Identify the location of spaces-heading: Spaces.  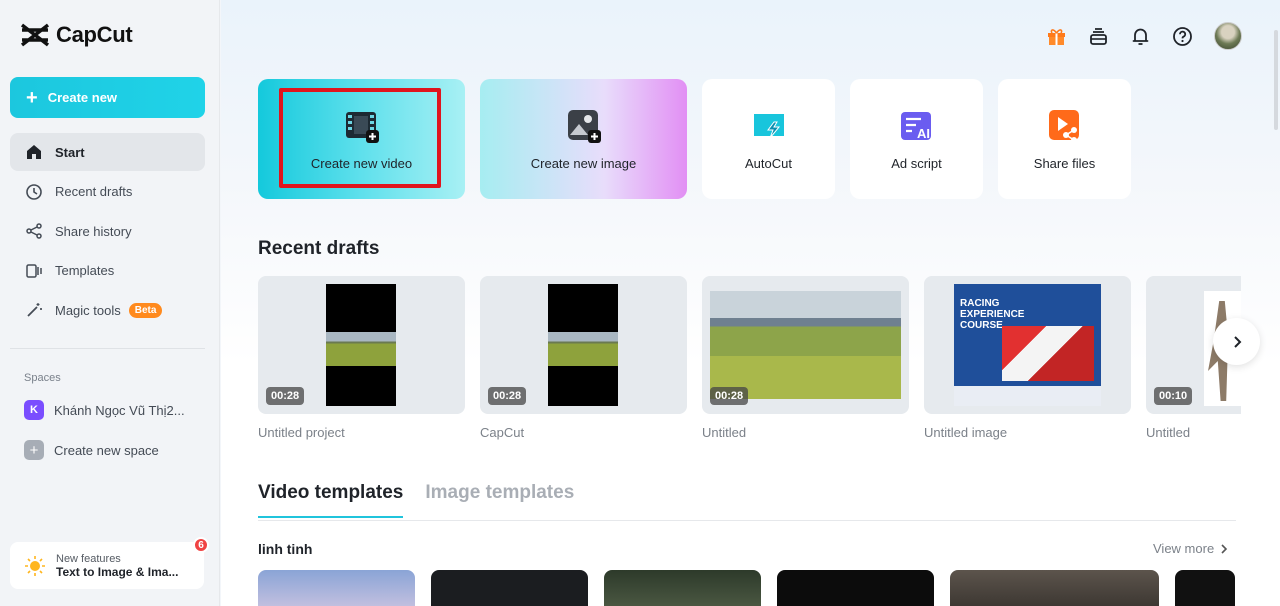
(42, 378).